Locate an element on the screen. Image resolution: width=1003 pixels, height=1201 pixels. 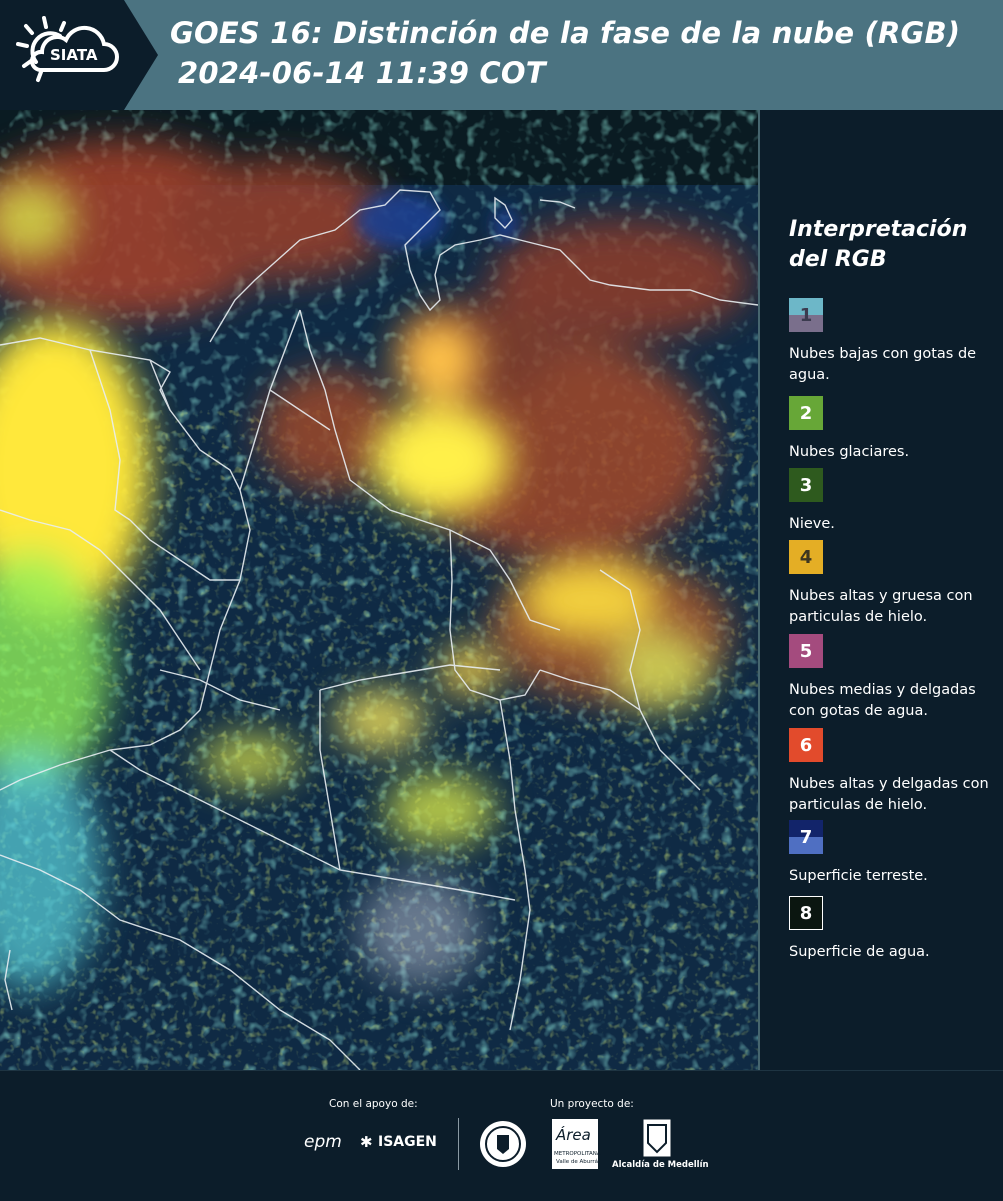
footer-divider is located at coordinates (458, 1144).